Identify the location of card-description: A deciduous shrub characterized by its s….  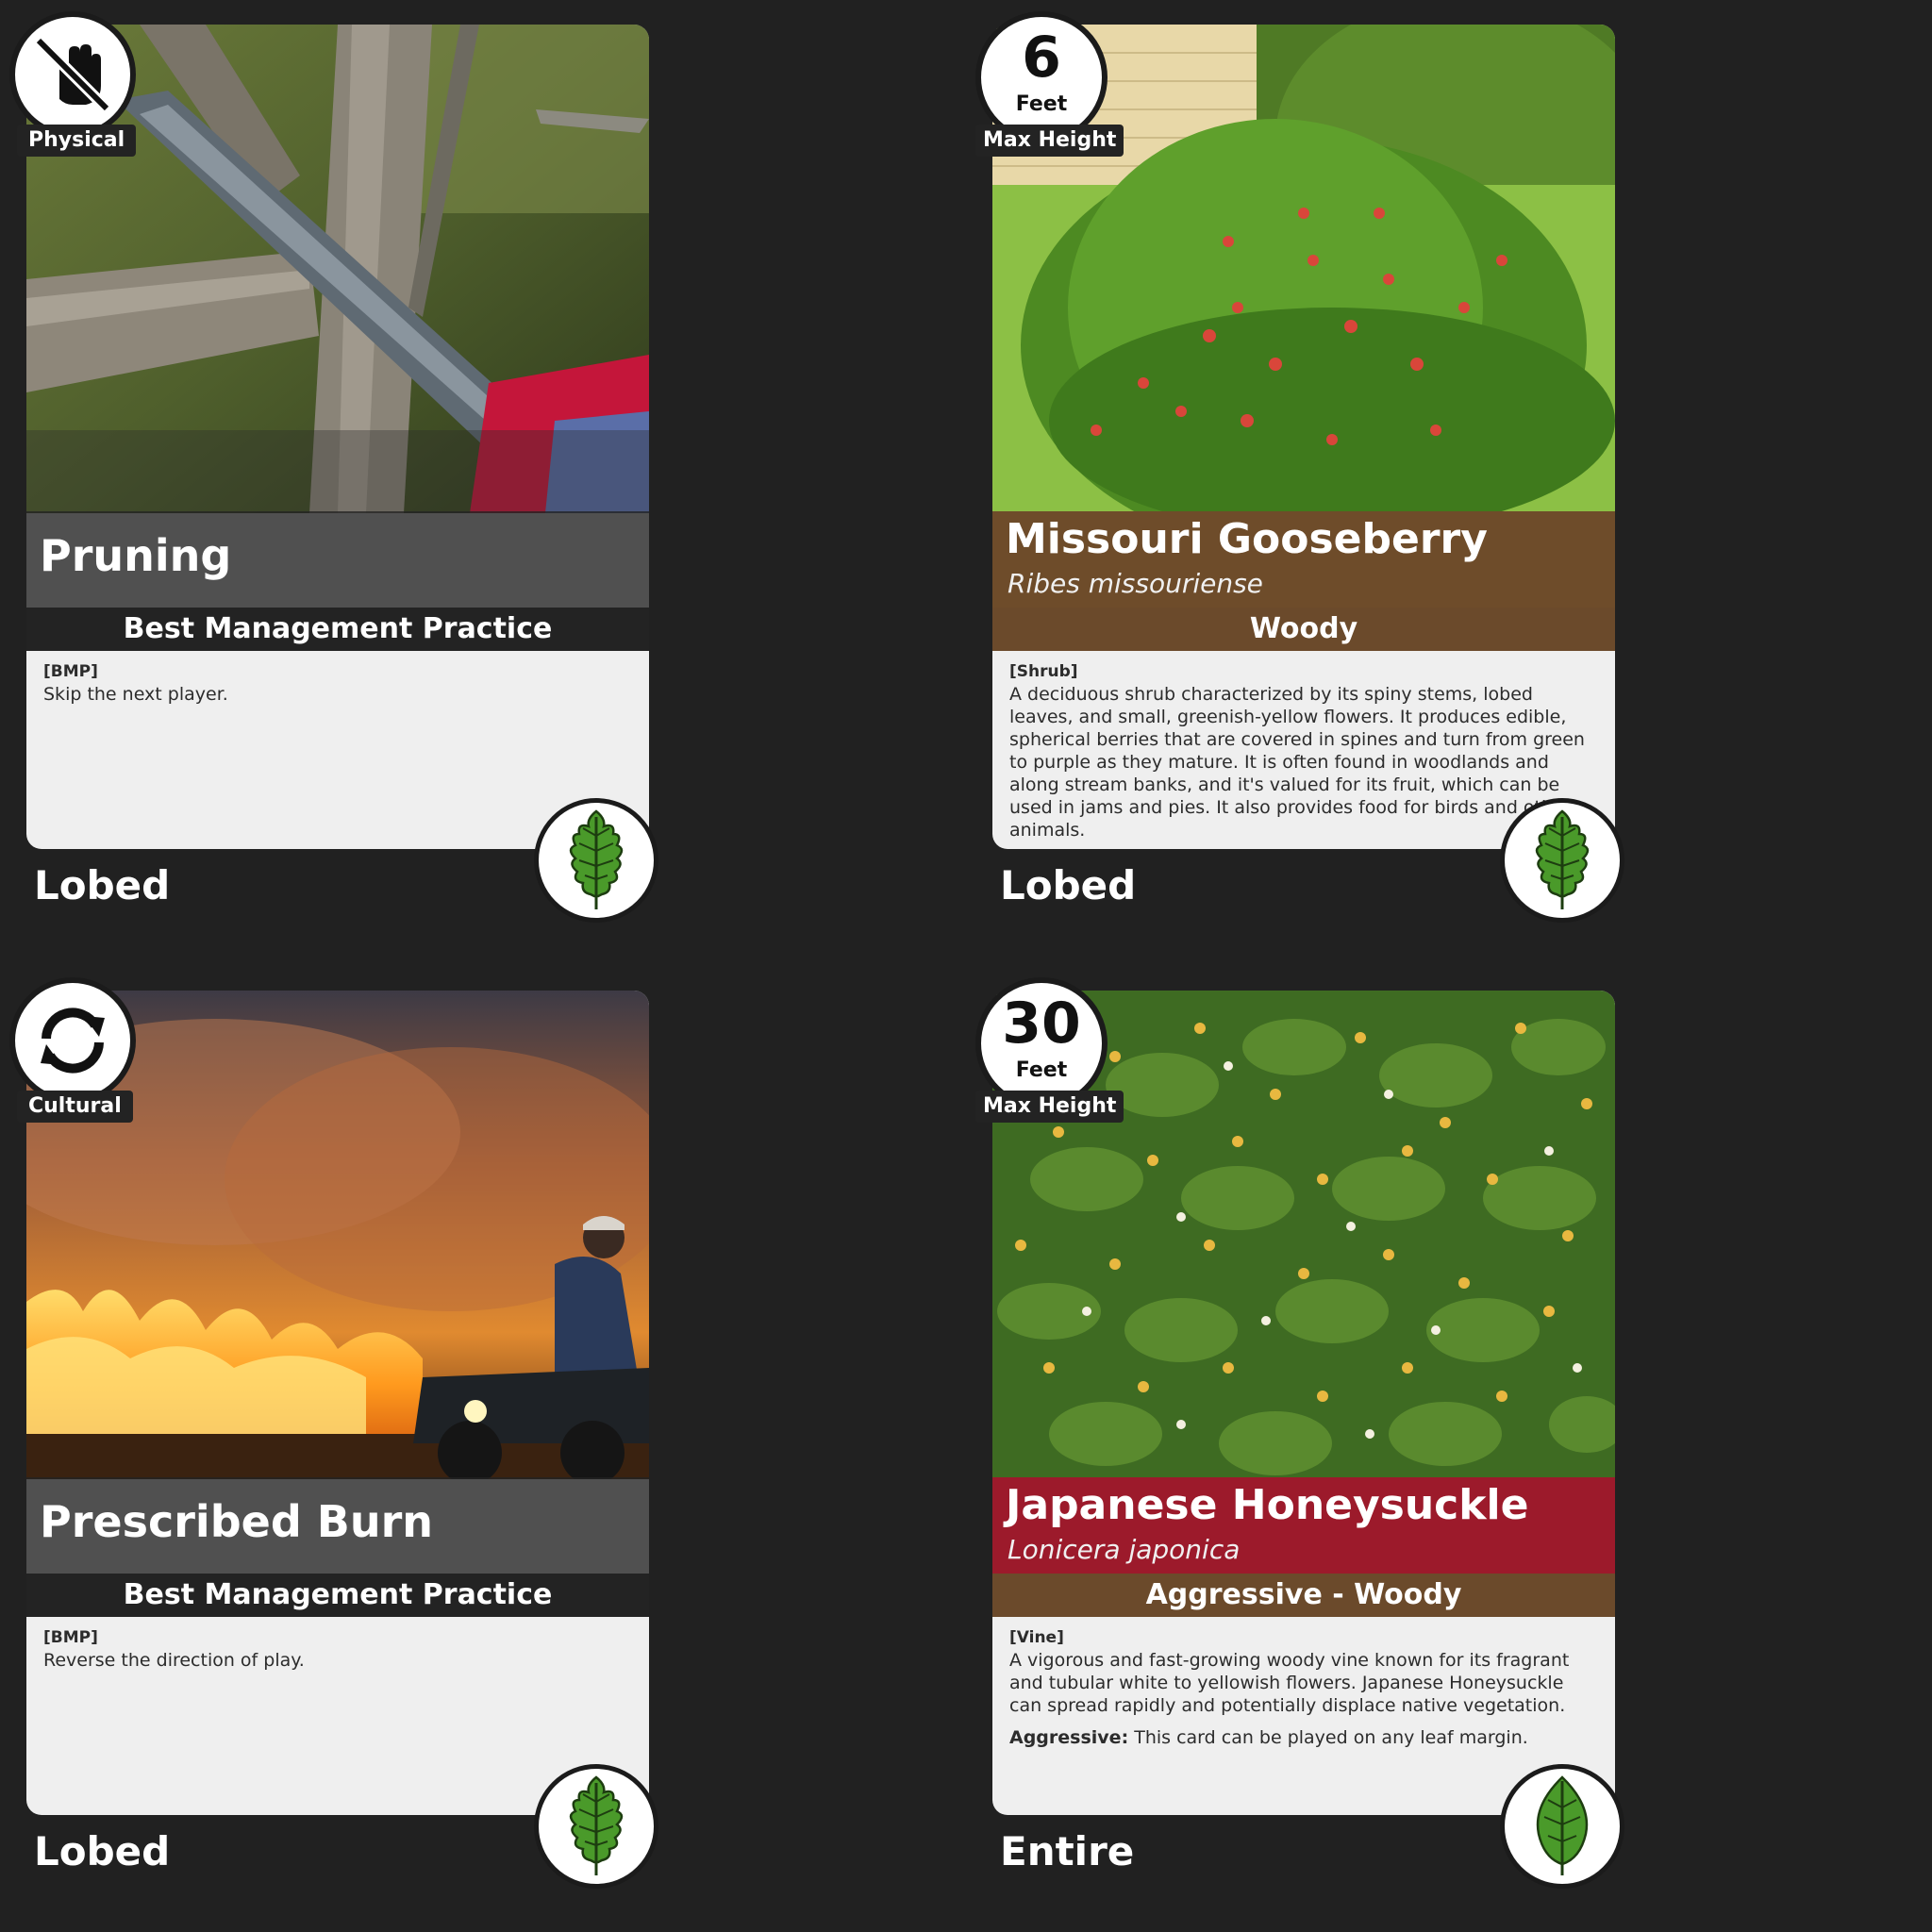
(1297, 763).